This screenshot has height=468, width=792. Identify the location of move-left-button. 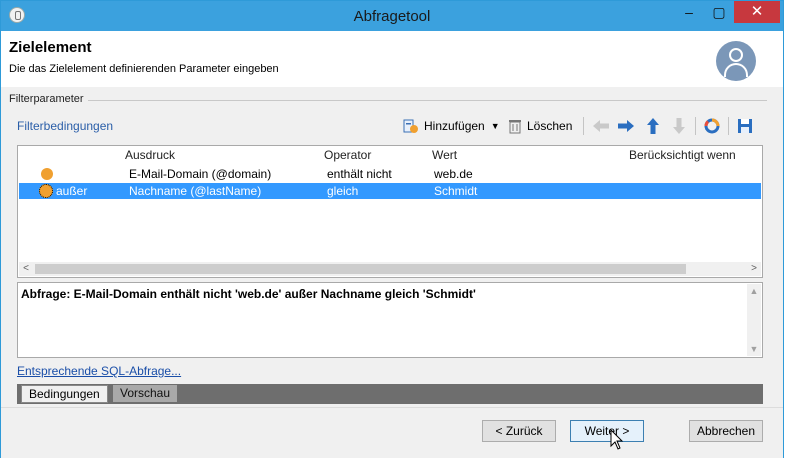
(601, 126).